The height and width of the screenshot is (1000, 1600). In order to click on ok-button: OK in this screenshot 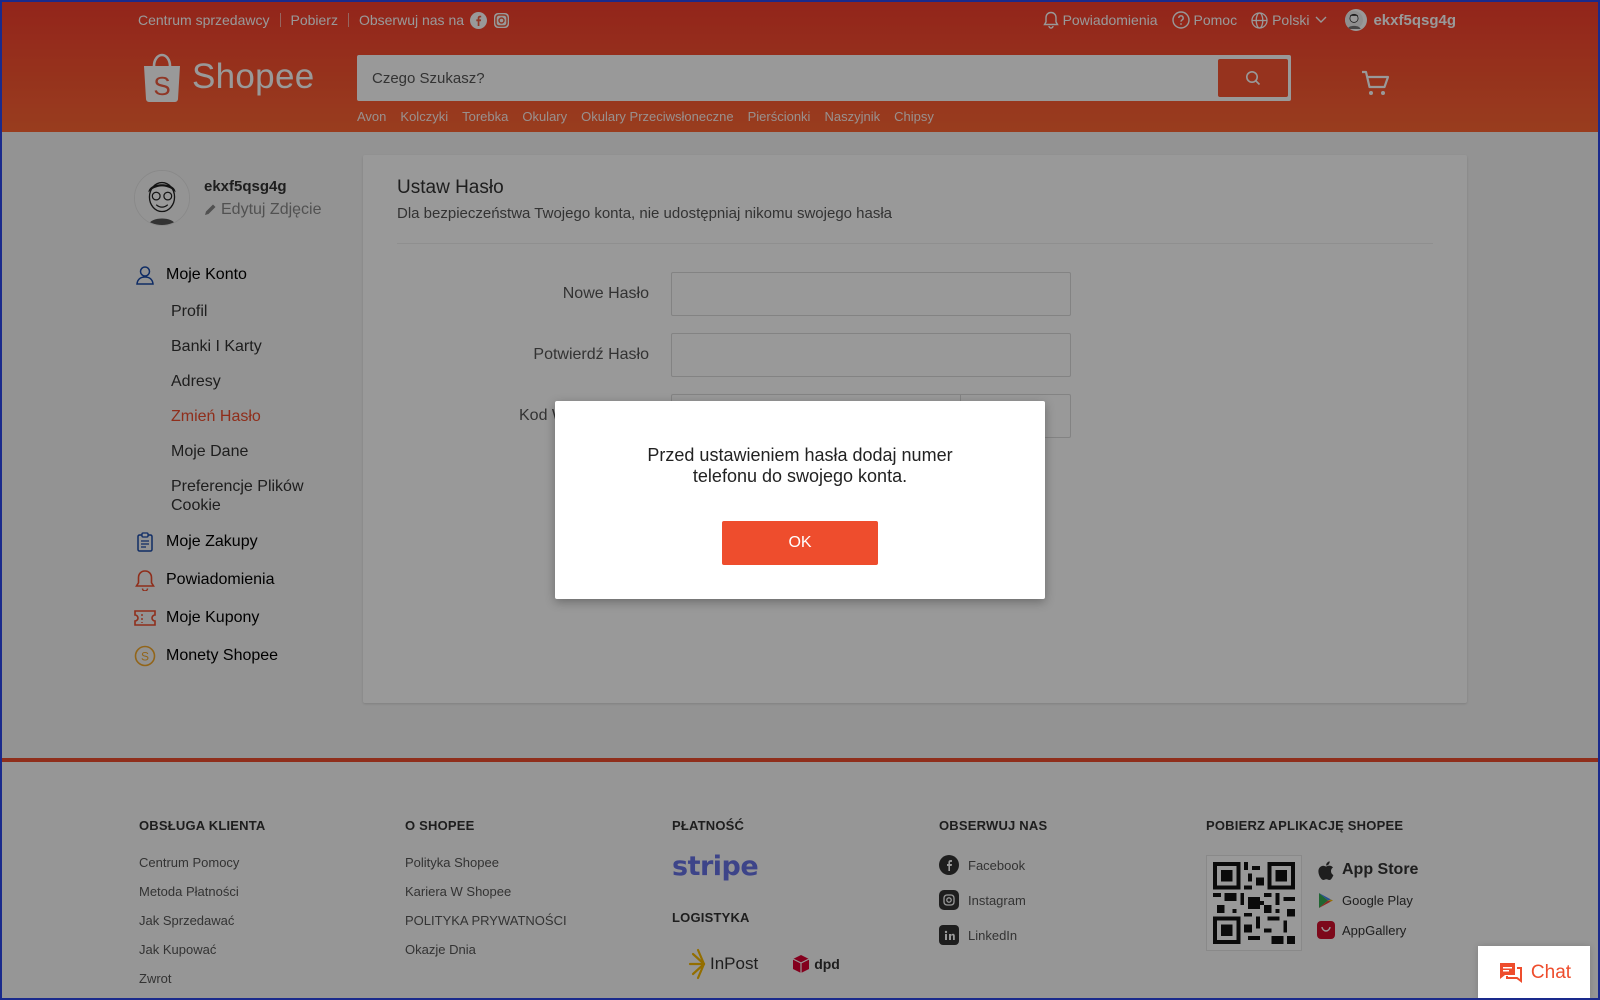, I will do `click(800, 543)`.